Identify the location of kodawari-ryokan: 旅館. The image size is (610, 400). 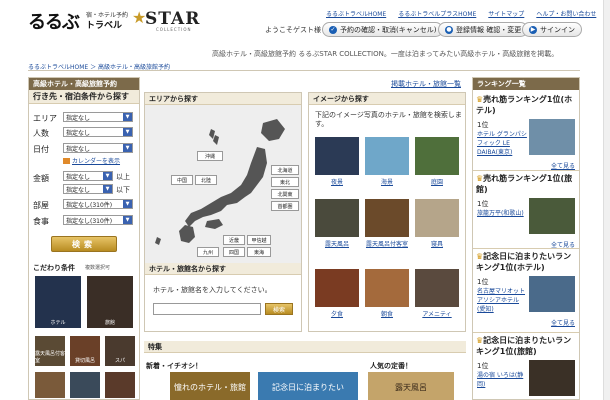
(110, 302).